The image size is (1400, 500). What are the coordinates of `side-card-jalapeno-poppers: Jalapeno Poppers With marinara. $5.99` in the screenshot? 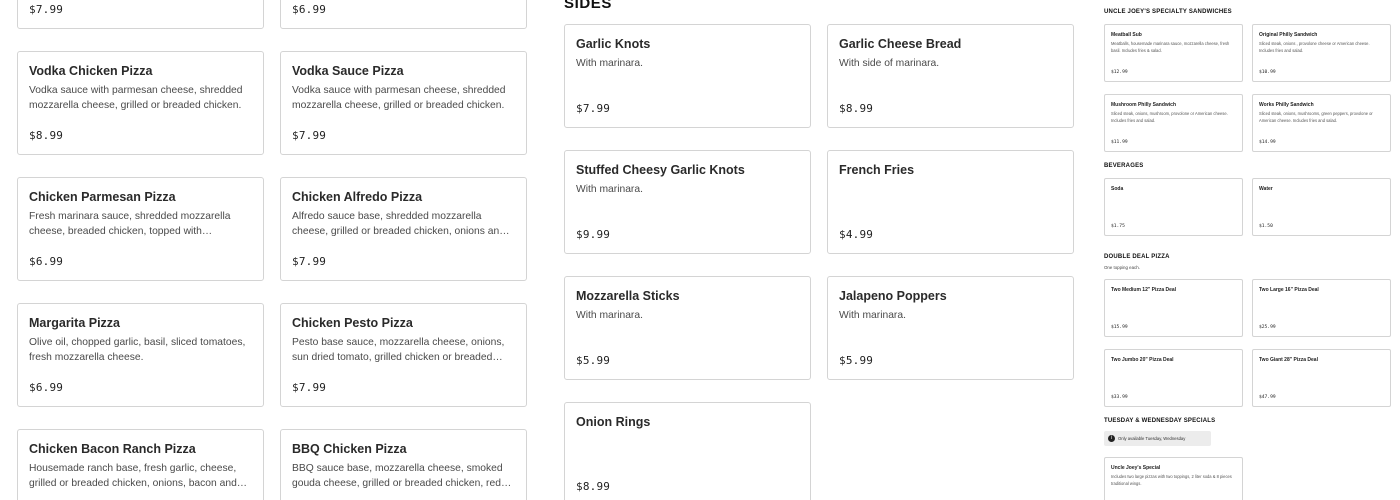 It's located at (950, 328).